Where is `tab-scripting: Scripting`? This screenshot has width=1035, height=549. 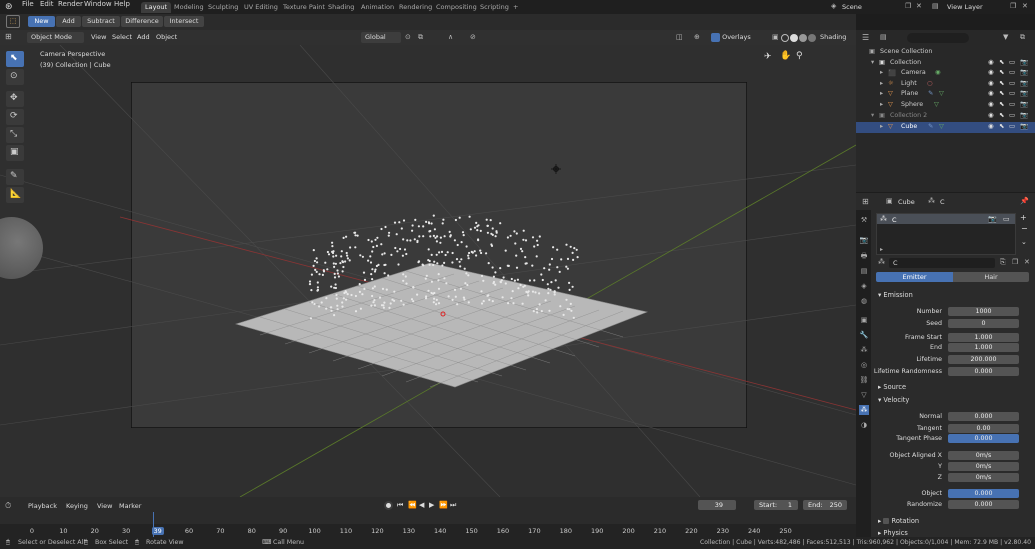
tab-scripting: Scripting is located at coordinates (494, 7).